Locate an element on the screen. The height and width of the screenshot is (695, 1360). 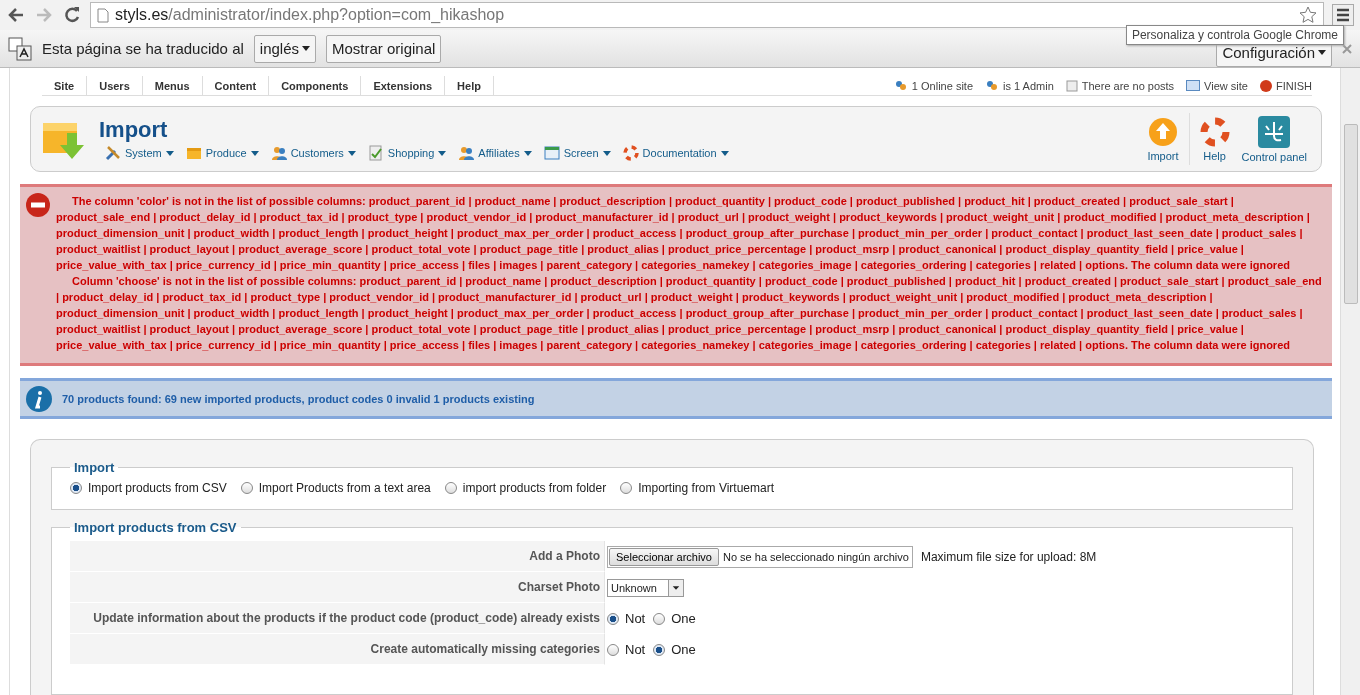
tools-icon is located at coordinates (113, 153).